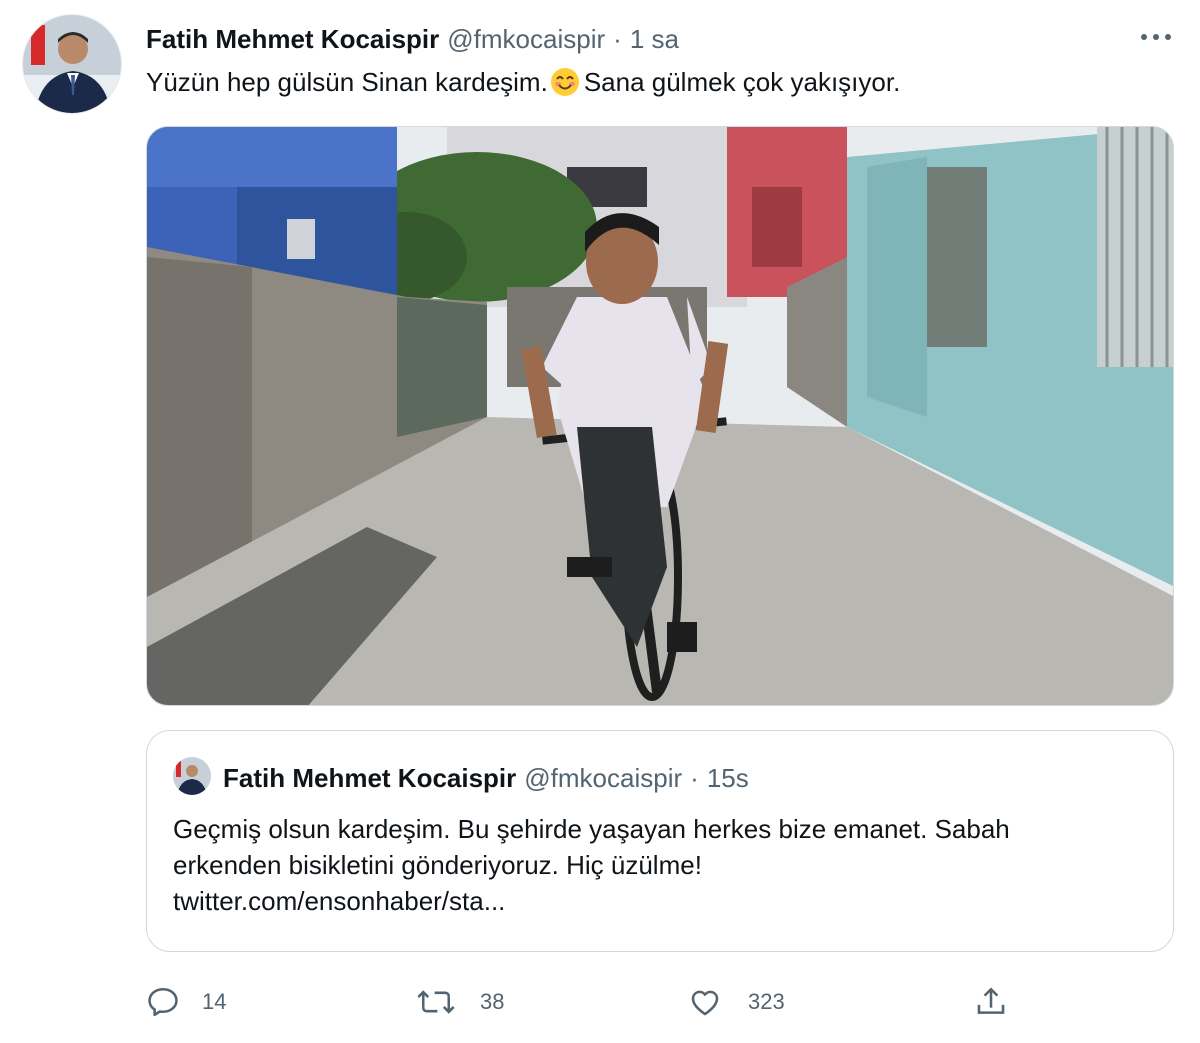 The height and width of the screenshot is (1043, 1200). What do you see at coordinates (369, 778) in the screenshot?
I see `quoted-author-name: Fatih Mehmet Kocaispir` at bounding box center [369, 778].